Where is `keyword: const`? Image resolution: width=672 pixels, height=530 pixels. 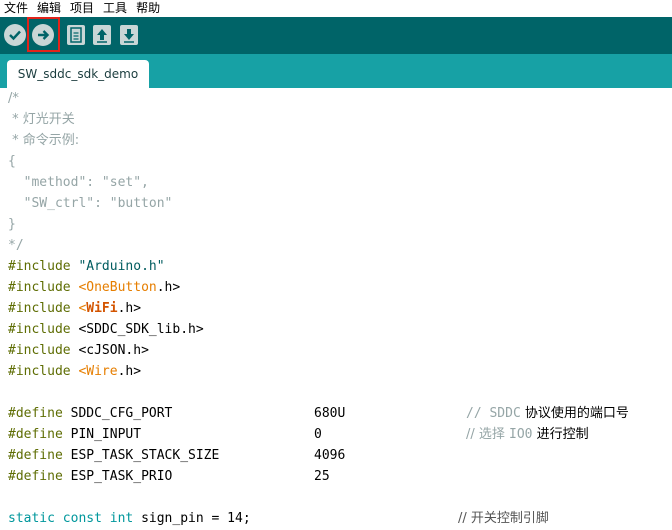
keyword: const is located at coordinates (82, 518).